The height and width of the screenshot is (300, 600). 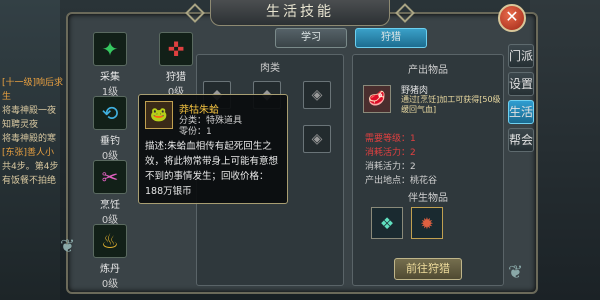 I want to click on meat-title: 肉类, so click(x=270, y=68).